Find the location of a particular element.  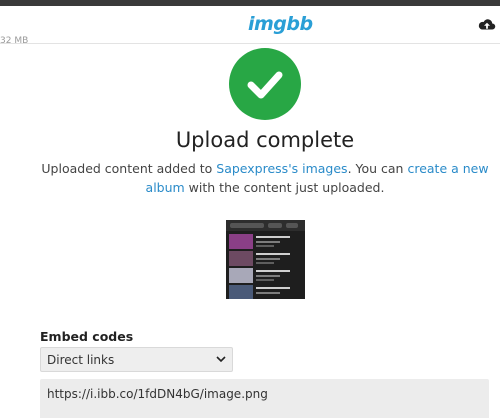

cloud-upload-icon is located at coordinates (487, 25).